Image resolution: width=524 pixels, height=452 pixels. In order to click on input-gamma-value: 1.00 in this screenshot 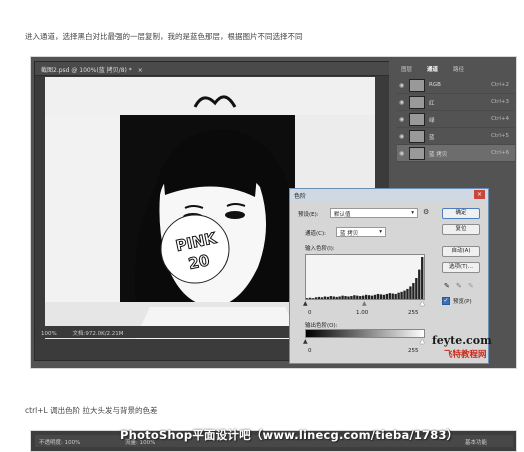, I will do `click(362, 313)`.